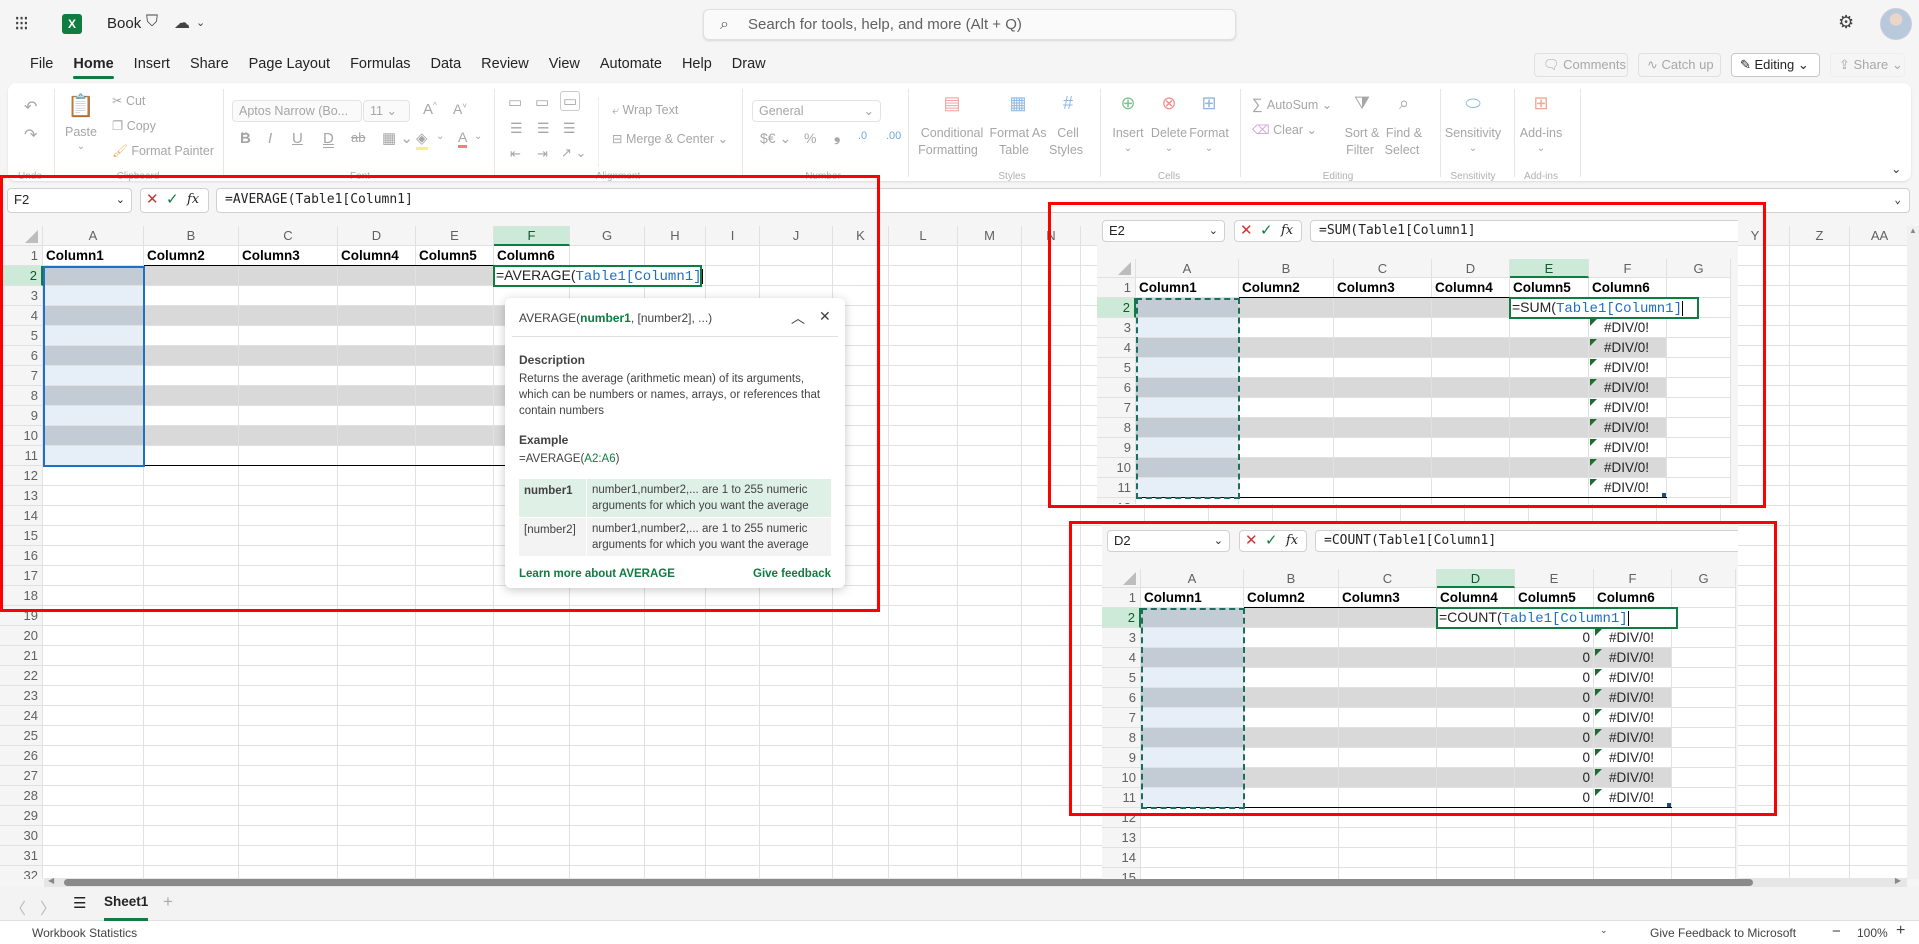 The height and width of the screenshot is (944, 1919). I want to click on cell-G30, so click(607, 836).